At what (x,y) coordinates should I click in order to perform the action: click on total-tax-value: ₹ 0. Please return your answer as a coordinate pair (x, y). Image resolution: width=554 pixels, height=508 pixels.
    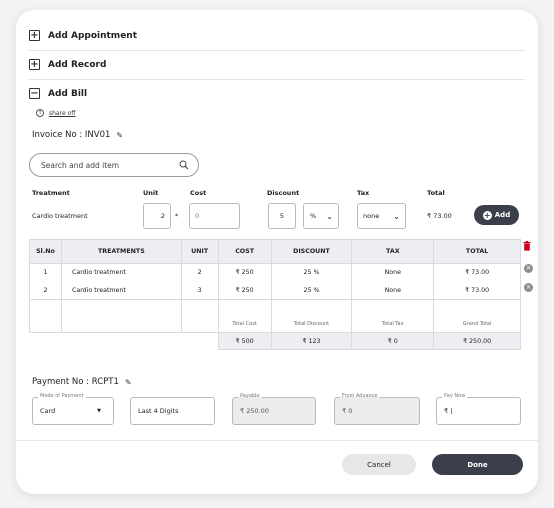
    Looking at the image, I should click on (393, 341).